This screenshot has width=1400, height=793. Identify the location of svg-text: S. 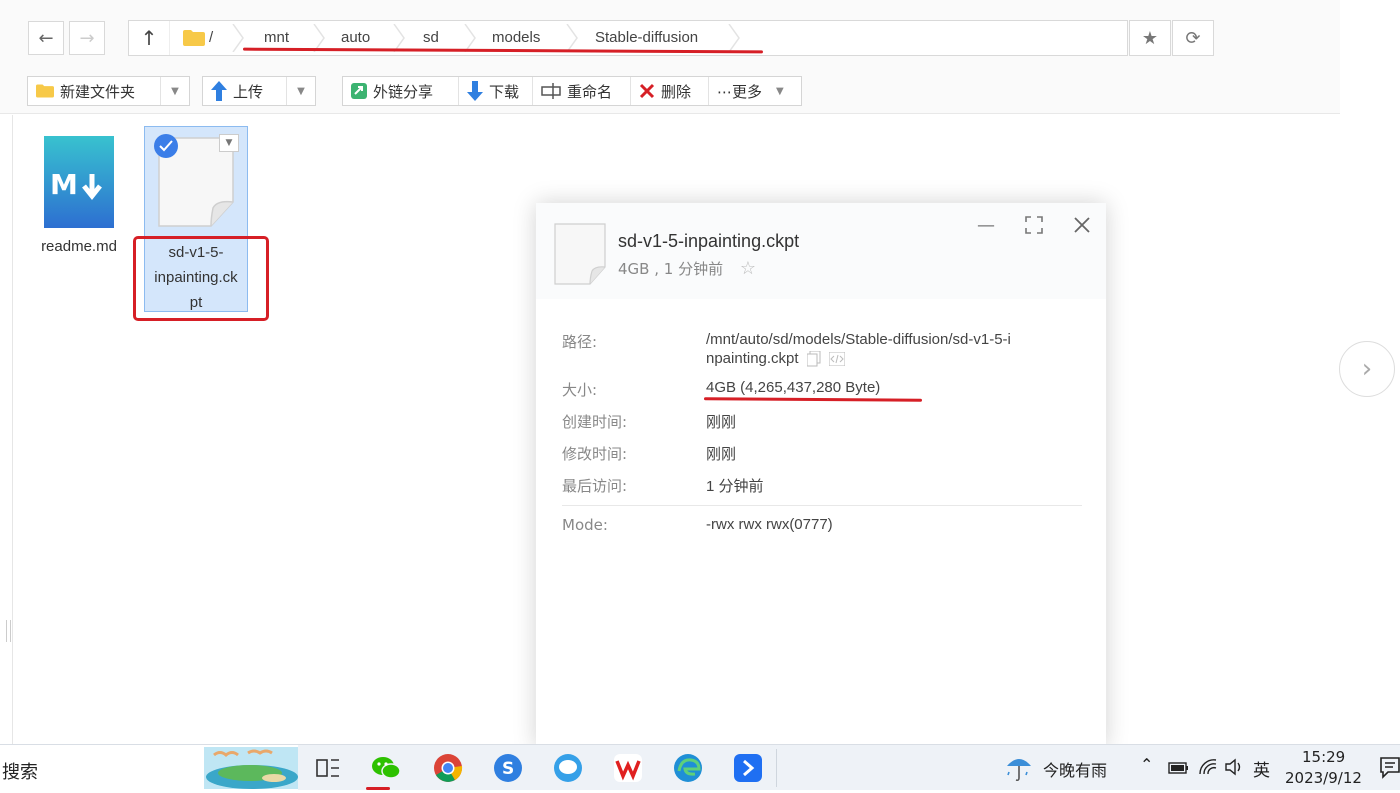
(508, 769).